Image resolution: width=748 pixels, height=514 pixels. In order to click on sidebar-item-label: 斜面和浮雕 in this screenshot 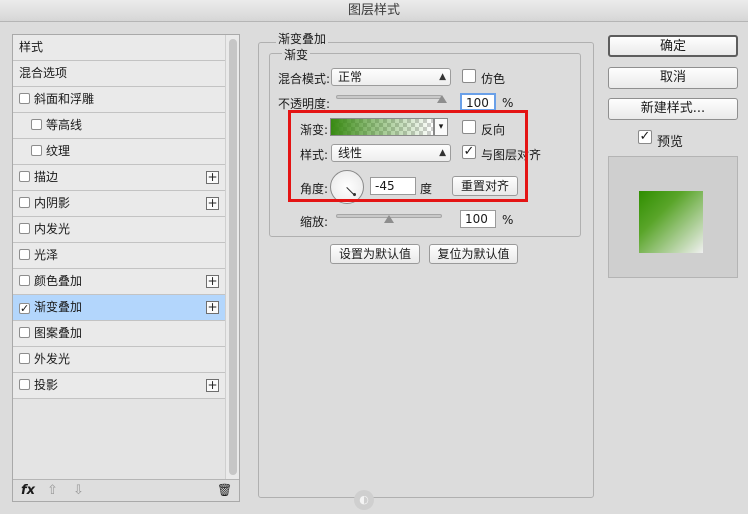, I will do `click(64, 99)`.